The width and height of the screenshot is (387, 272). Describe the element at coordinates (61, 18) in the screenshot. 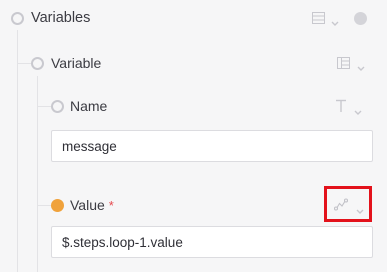

I see `variables-label: Variables` at that location.